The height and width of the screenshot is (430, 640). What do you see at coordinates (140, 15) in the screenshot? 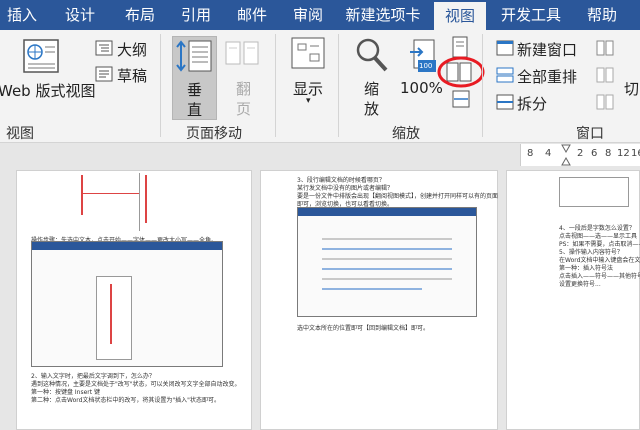
I see `tab-layout: 布局` at bounding box center [140, 15].